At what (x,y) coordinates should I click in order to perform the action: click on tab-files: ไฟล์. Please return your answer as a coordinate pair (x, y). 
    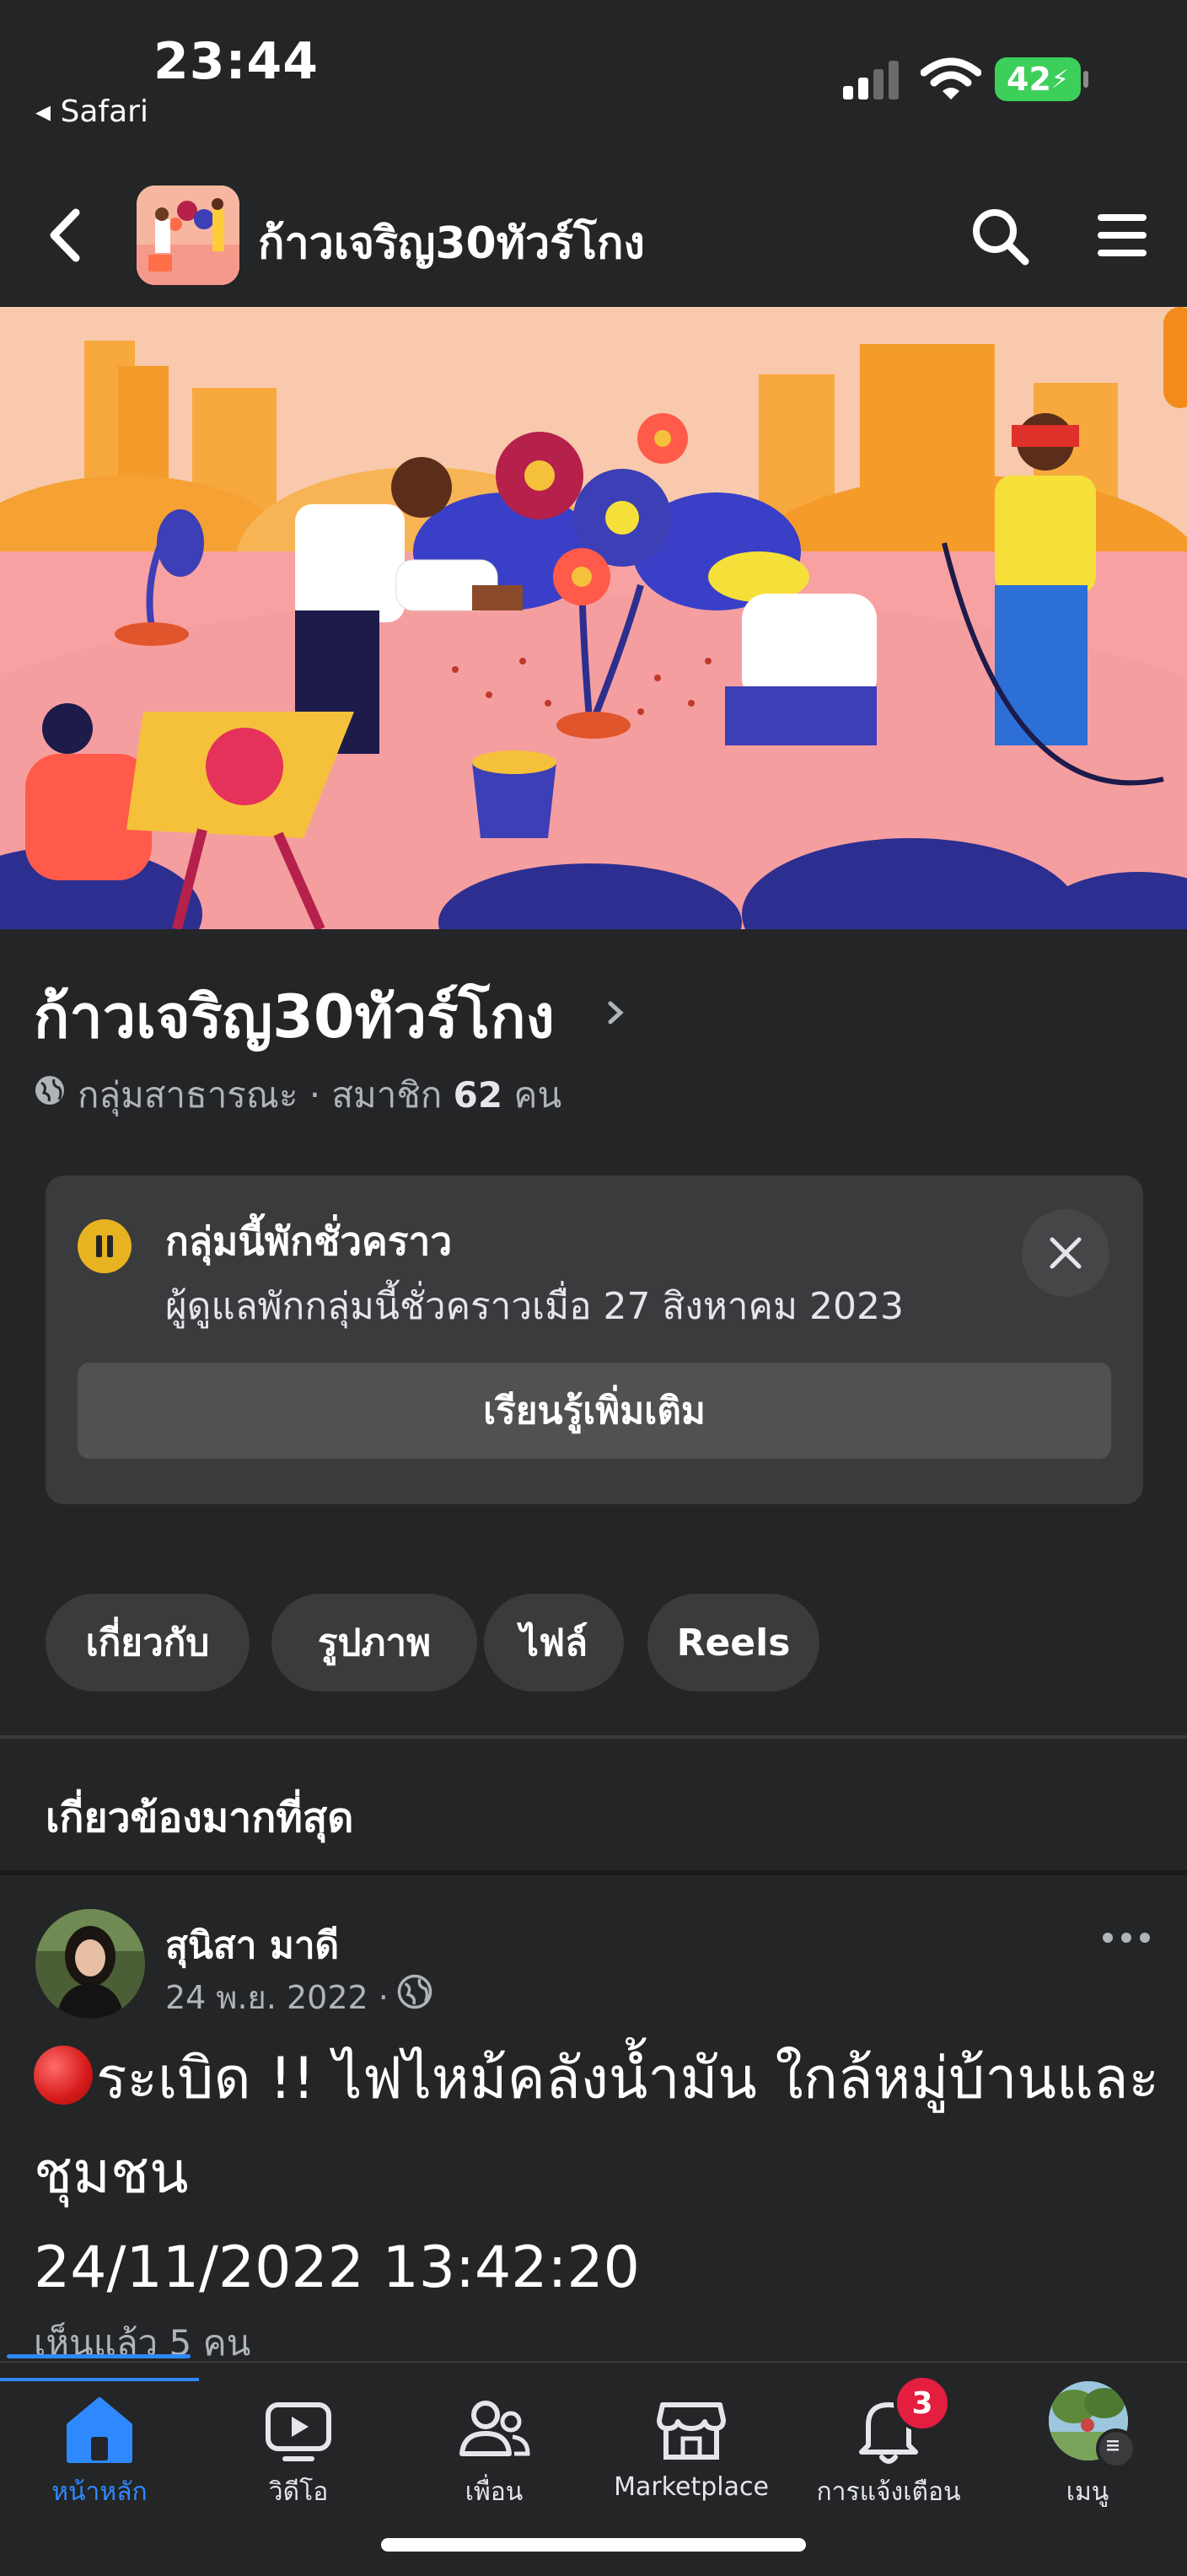
    Looking at the image, I should click on (554, 1642).